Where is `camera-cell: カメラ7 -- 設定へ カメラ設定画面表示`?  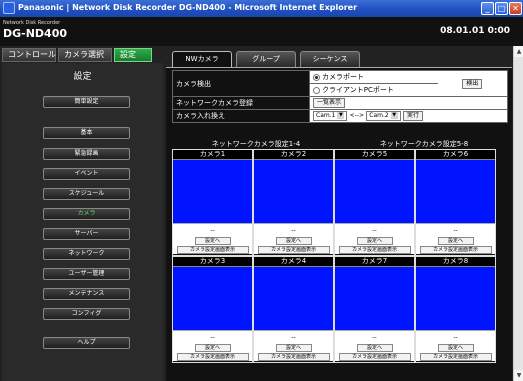
camera-cell: カメラ7 -- 設定へ カメラ設定画面表示 is located at coordinates (374, 309).